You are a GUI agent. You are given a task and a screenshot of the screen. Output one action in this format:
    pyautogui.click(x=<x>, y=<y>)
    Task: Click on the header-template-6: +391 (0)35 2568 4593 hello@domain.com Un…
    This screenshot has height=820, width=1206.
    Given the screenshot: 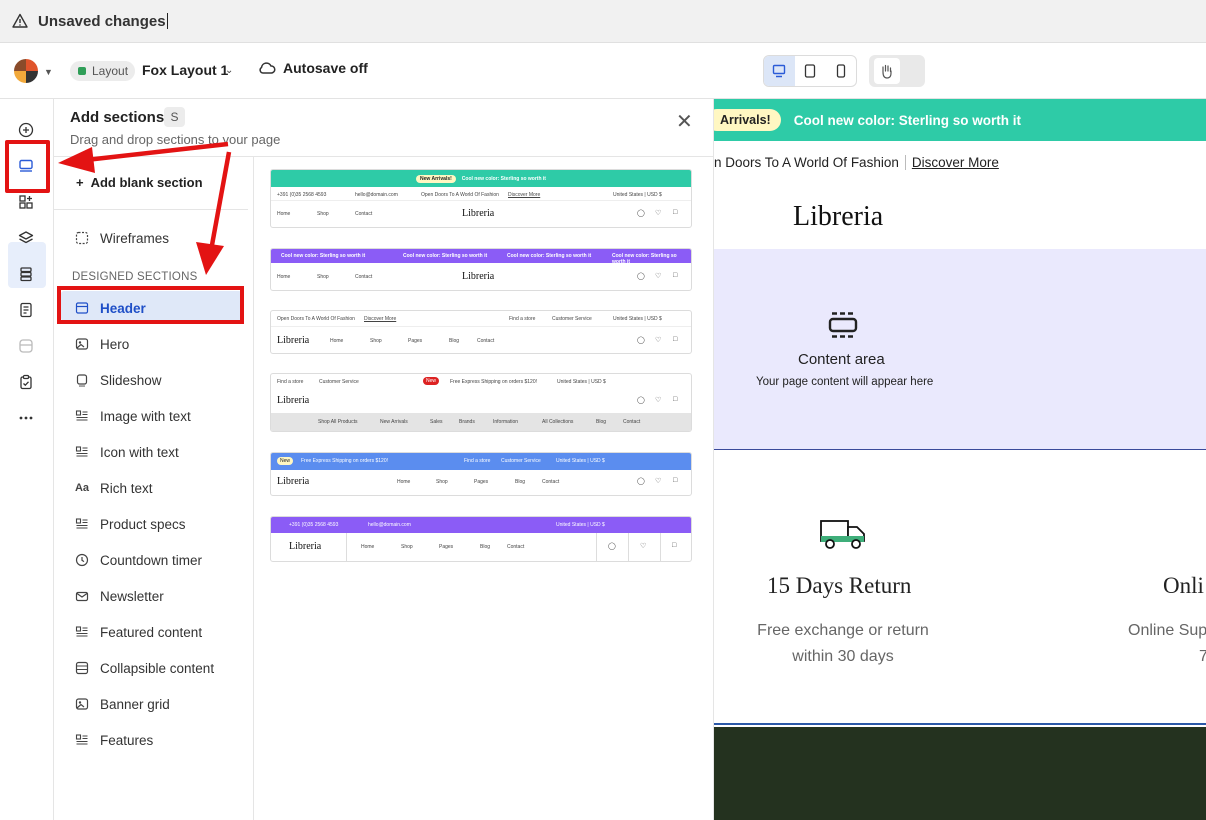 What is the action you would take?
    pyautogui.click(x=481, y=539)
    